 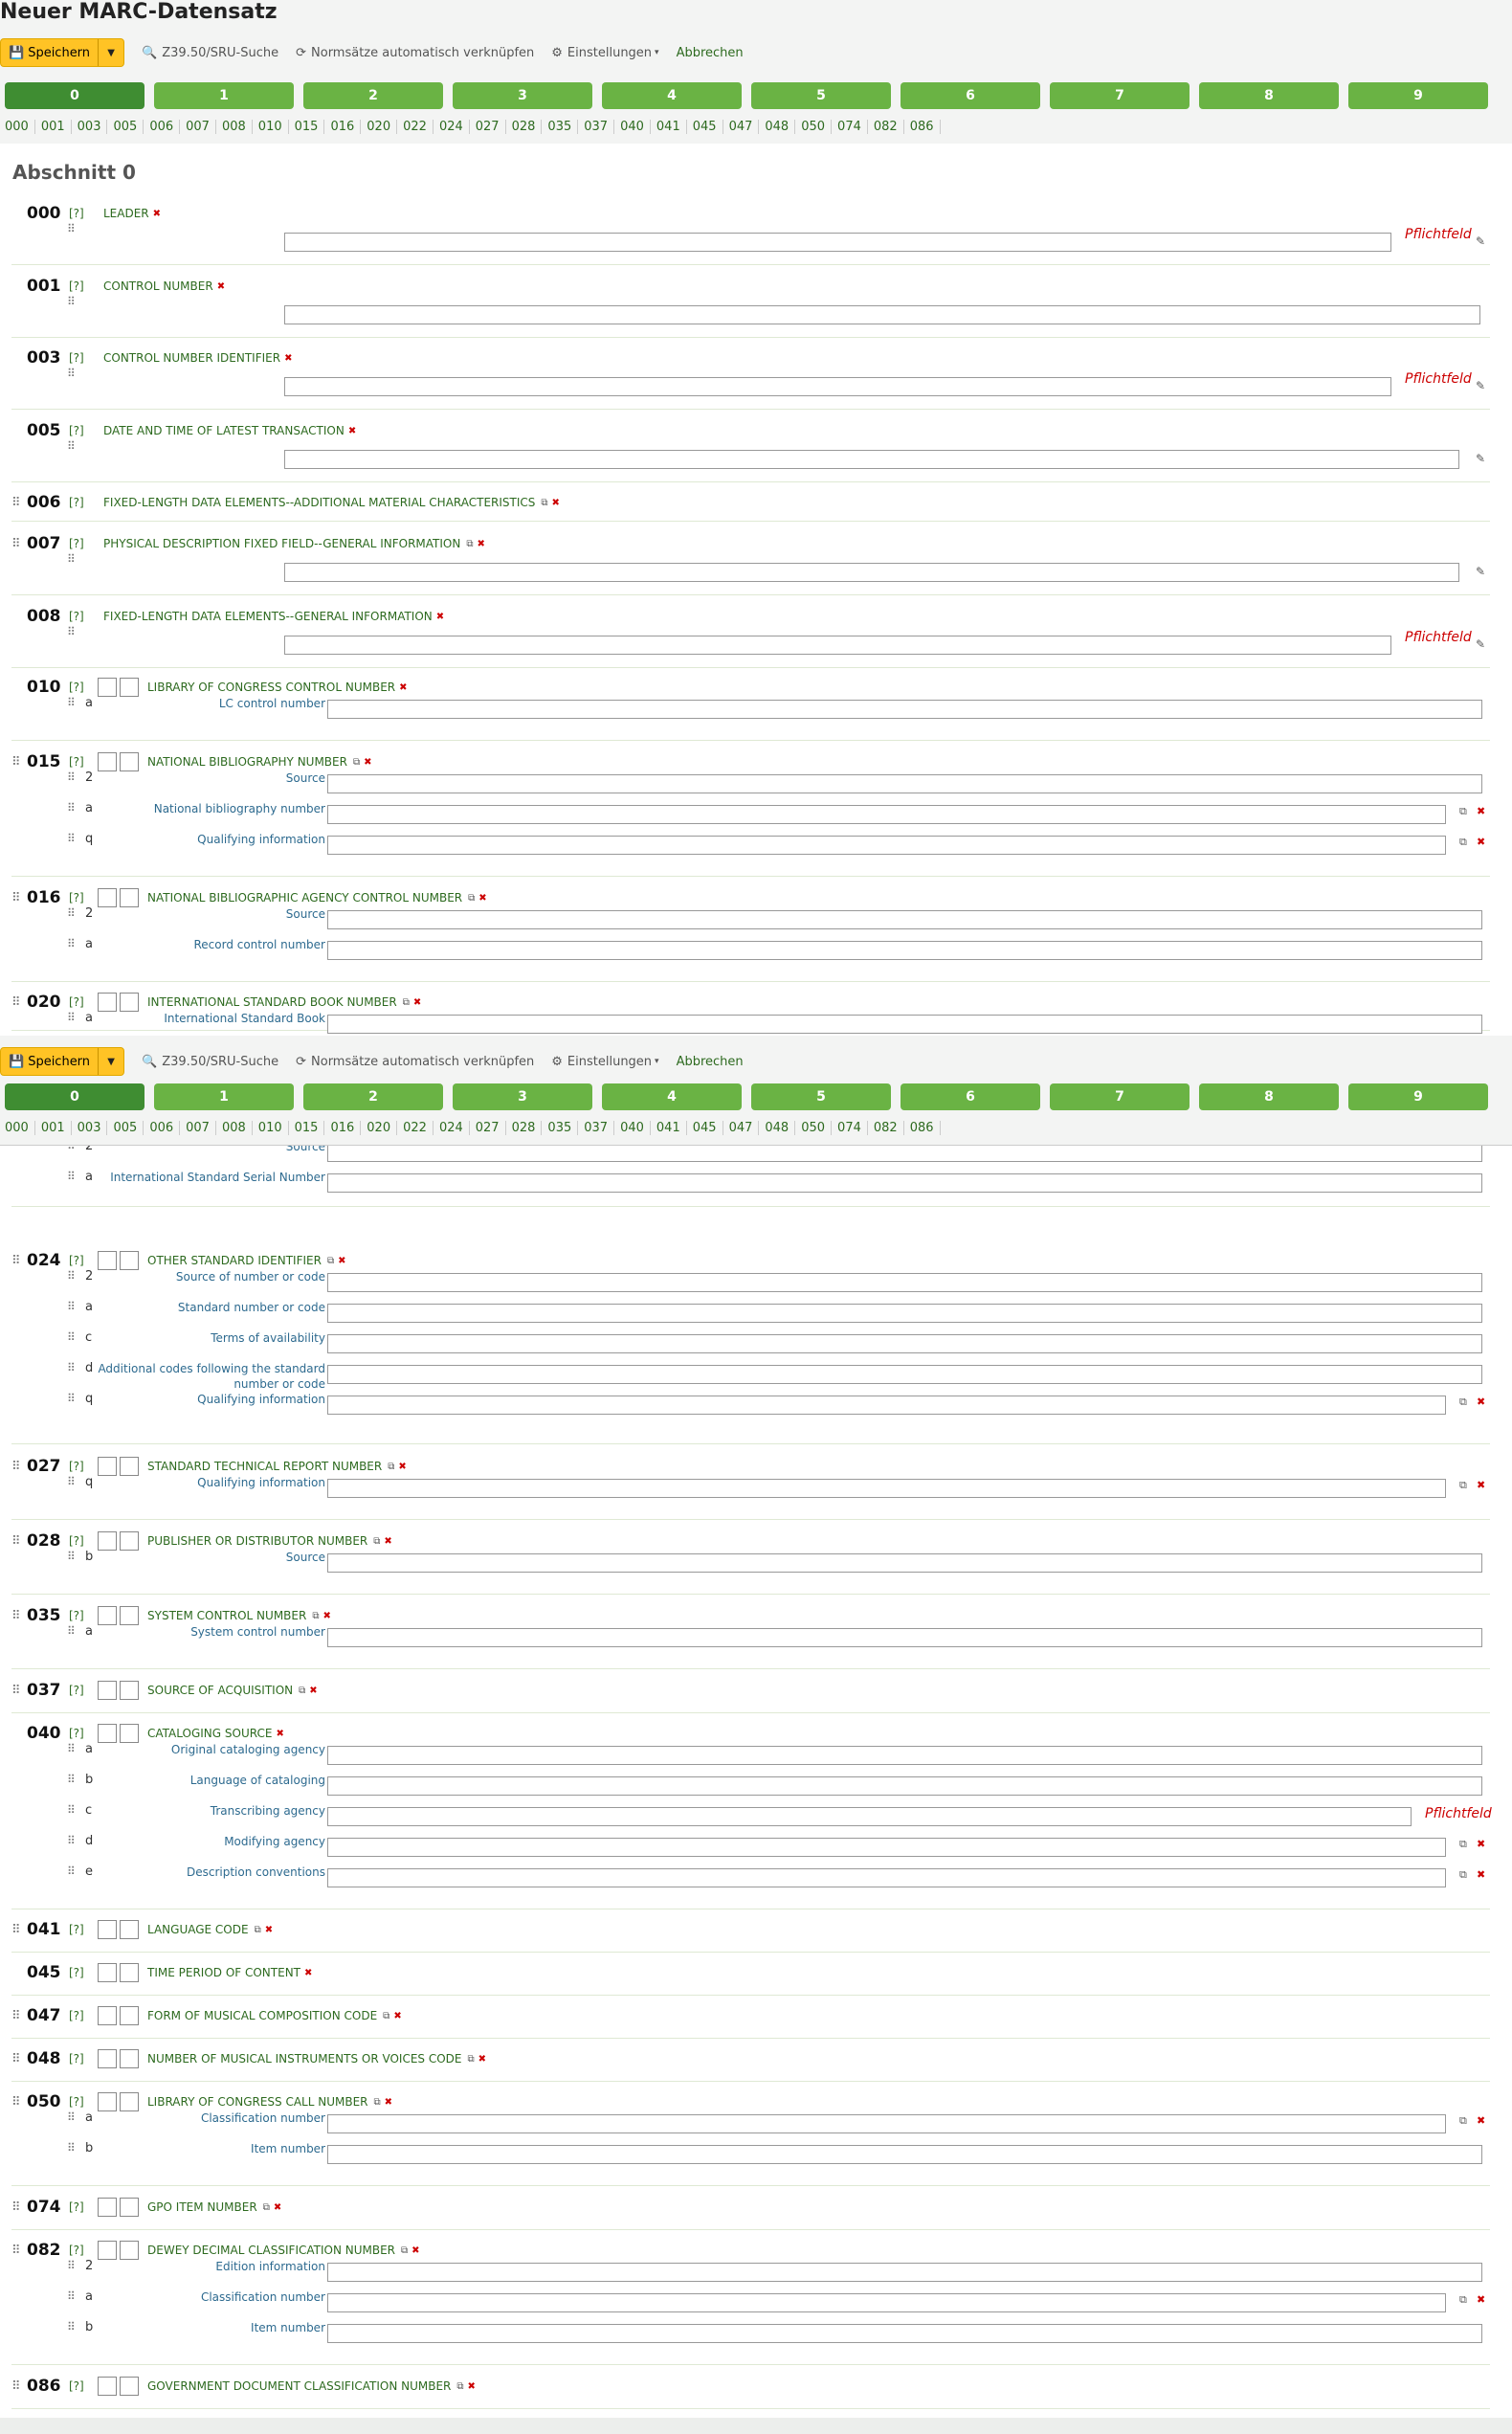 I want to click on tag-link-006: 006, so click(x=162, y=1127).